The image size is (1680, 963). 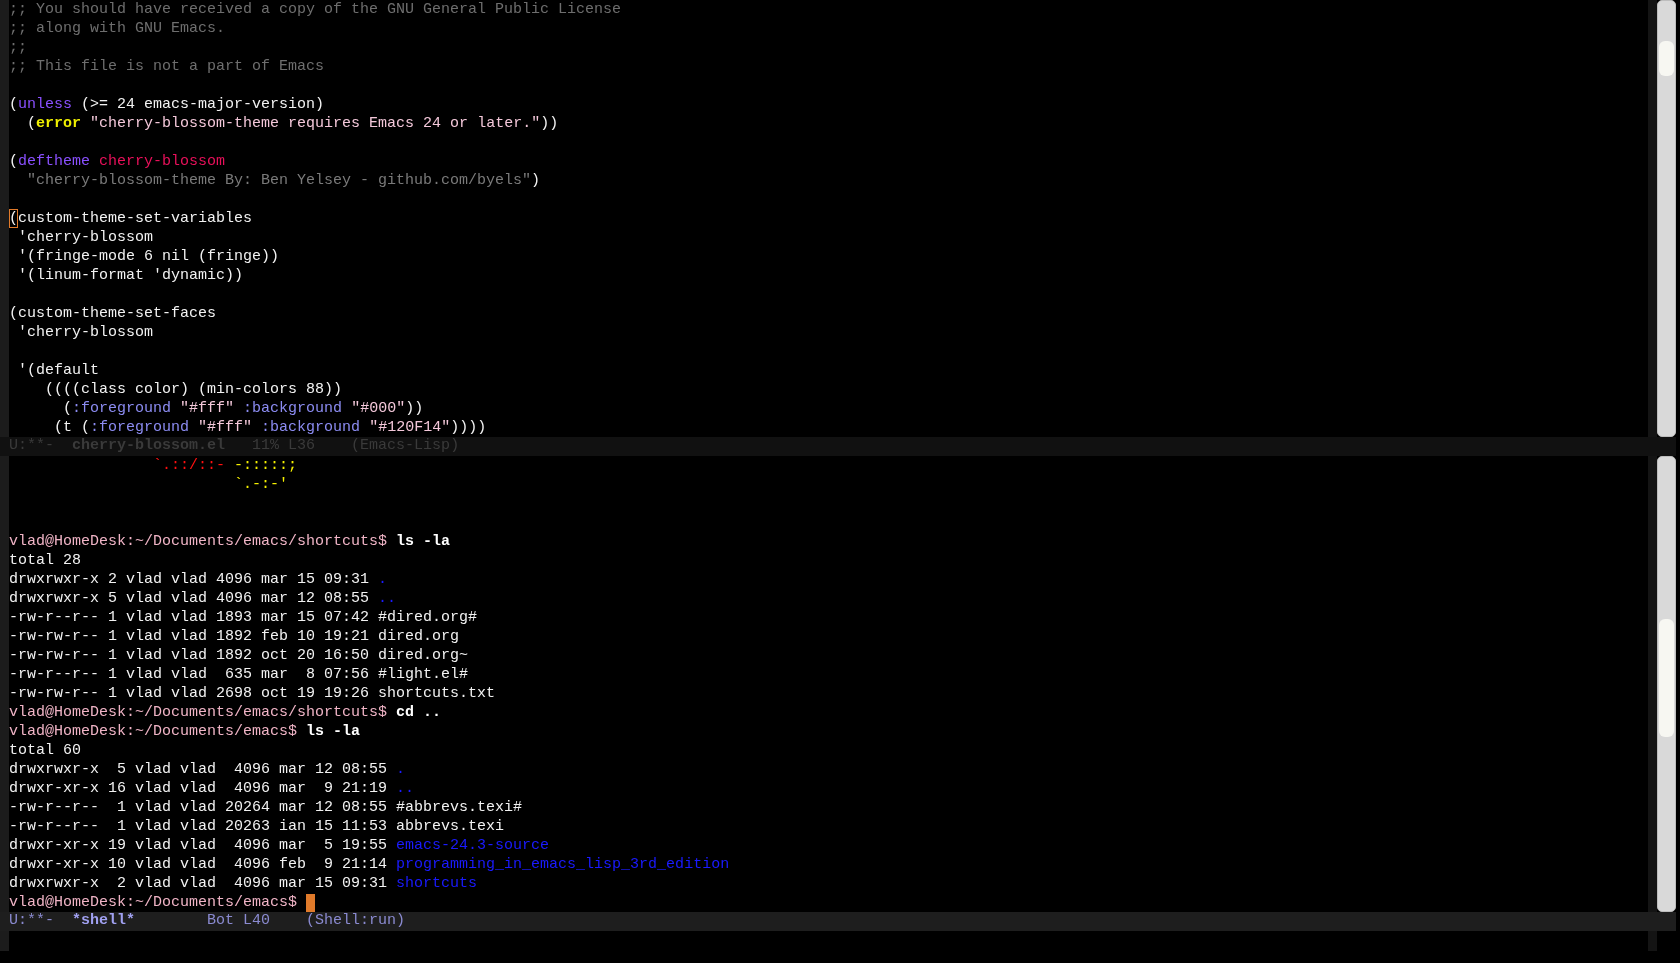 What do you see at coordinates (194, 389) in the screenshot?
I see `code-text: ((((class color) (min-colors 88))` at bounding box center [194, 389].